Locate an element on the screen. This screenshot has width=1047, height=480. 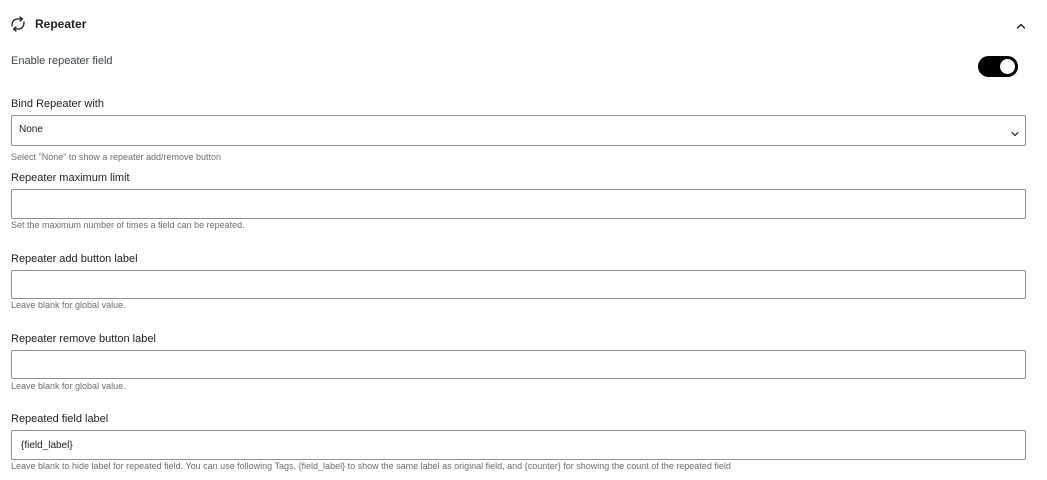
max-limit-label: Repeater maximum limit is located at coordinates (70, 178).